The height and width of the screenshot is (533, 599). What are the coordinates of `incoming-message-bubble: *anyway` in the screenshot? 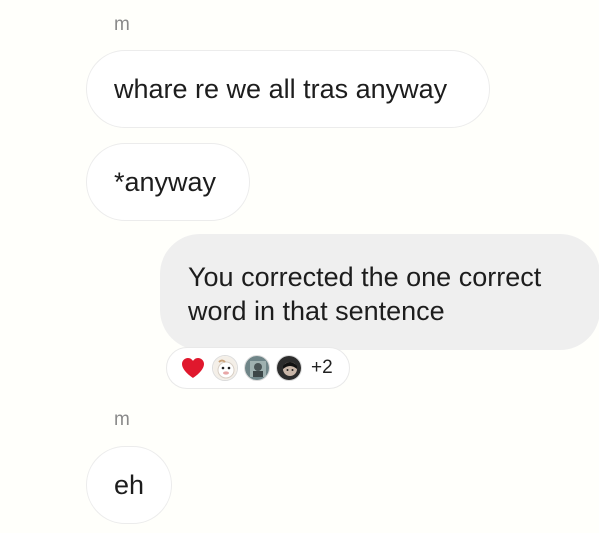 It's located at (168, 182).